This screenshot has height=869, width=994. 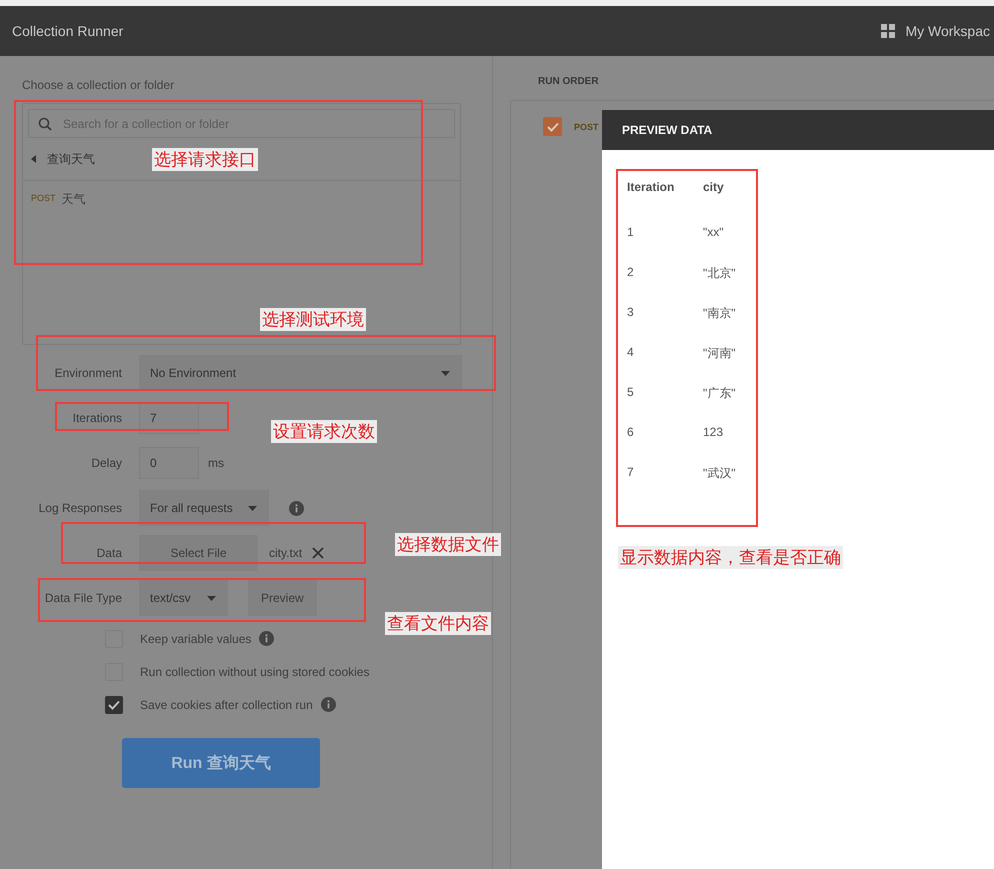 I want to click on folder-name: 查询天气, so click(x=71, y=159).